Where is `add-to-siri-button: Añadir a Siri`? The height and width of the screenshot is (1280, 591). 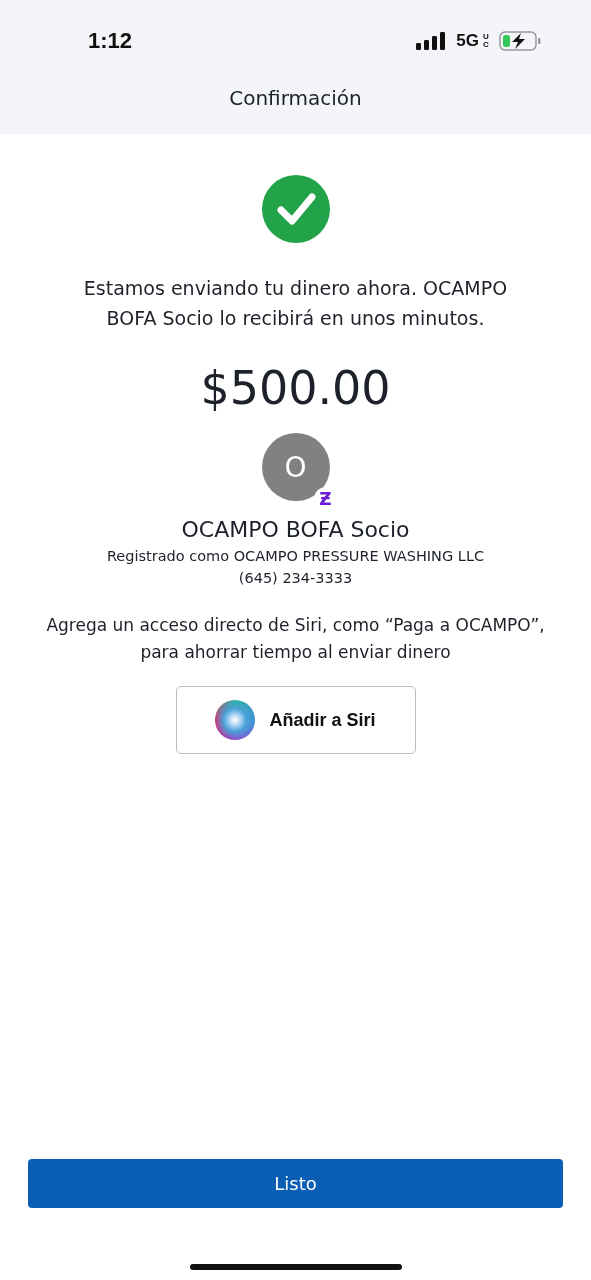 add-to-siri-button: Añadir a Siri is located at coordinates (295, 720).